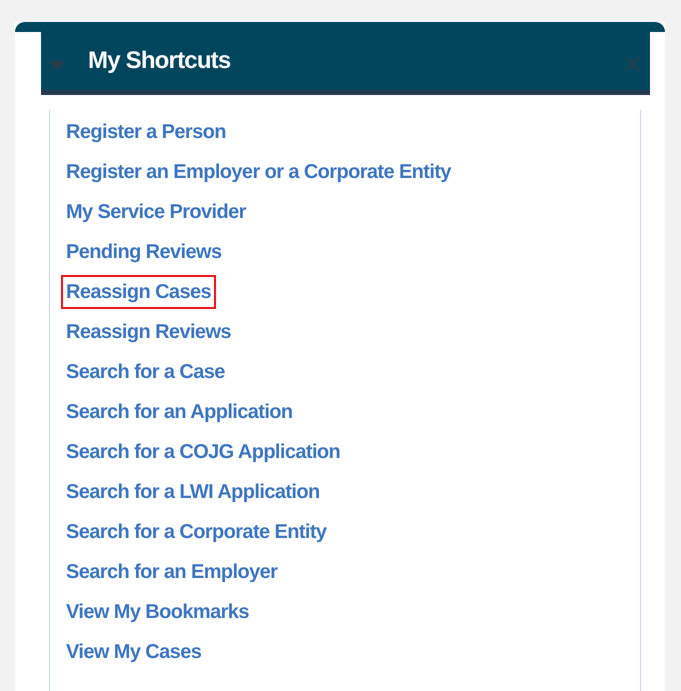 The width and height of the screenshot is (681, 691). Describe the element at coordinates (196, 532) in the screenshot. I see `shortcut-link: Search for a Corporate Entity` at that location.